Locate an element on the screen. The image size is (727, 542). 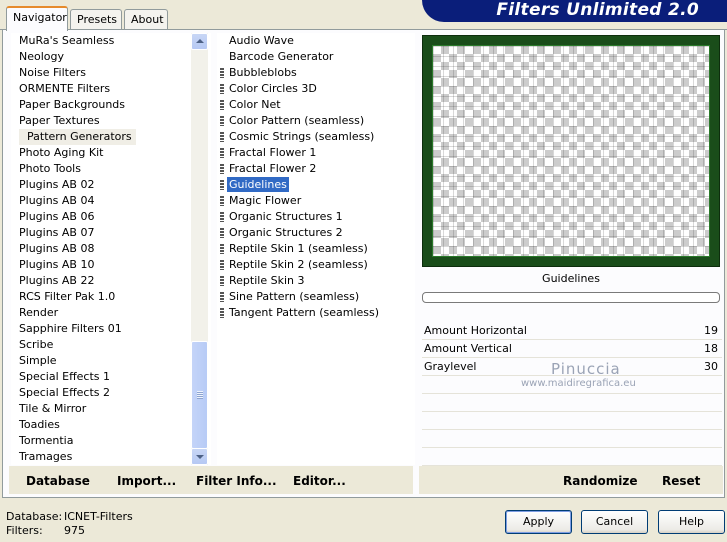
category-label: Plugins AB 22 is located at coordinates (57, 280).